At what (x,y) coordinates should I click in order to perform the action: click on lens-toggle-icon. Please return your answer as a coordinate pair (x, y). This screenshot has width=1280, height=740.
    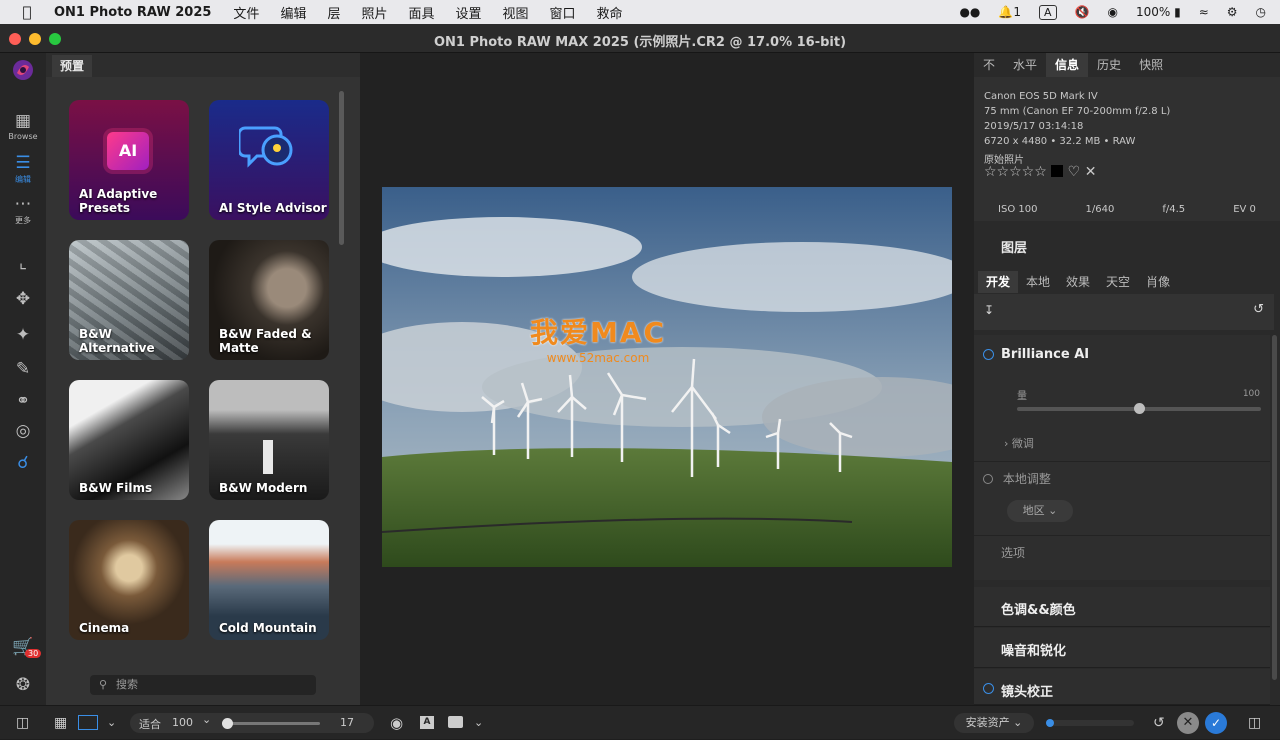
    Looking at the image, I should click on (988, 688).